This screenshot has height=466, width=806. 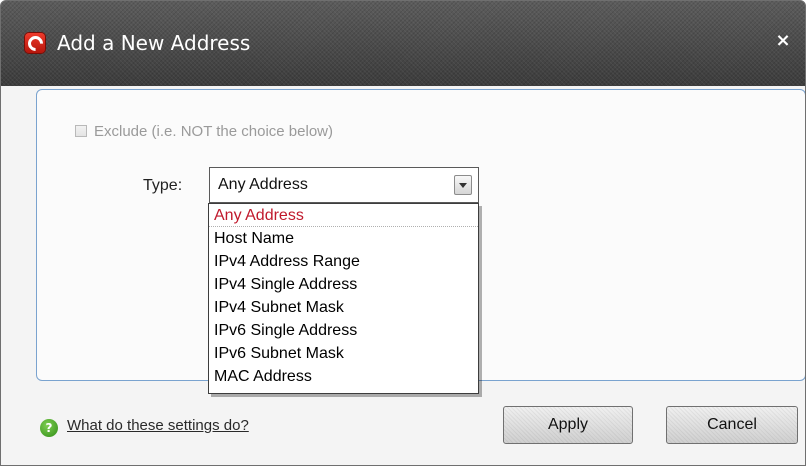 What do you see at coordinates (343, 238) in the screenshot?
I see `option-host-name: Host Name` at bounding box center [343, 238].